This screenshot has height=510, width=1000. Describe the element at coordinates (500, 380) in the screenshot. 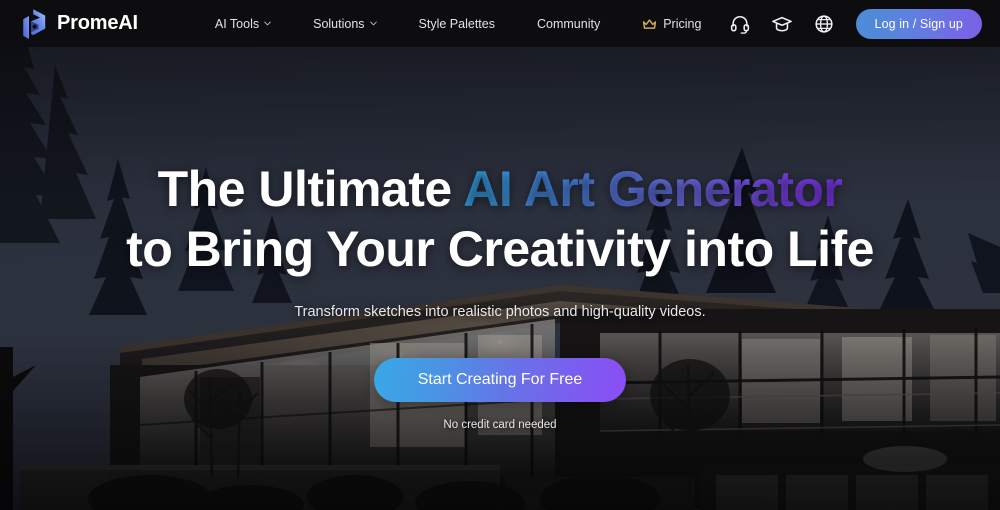

I see `start-creating-for-free-button: Start Creating For Free` at that location.